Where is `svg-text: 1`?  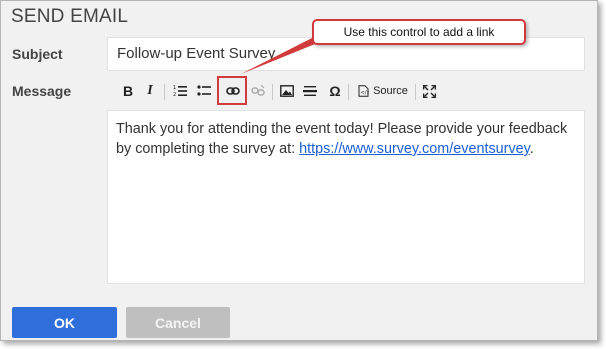 svg-text: 1 is located at coordinates (174, 88).